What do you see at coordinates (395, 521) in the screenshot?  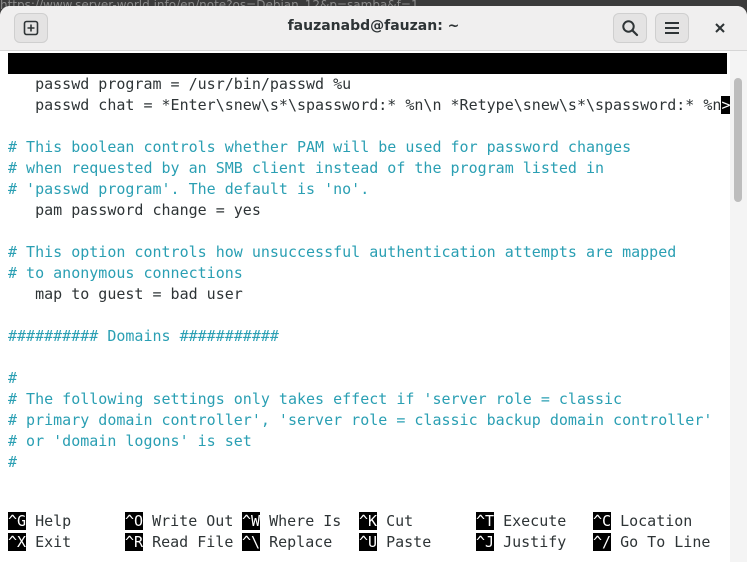 I see `shortcut-label: Cut` at bounding box center [395, 521].